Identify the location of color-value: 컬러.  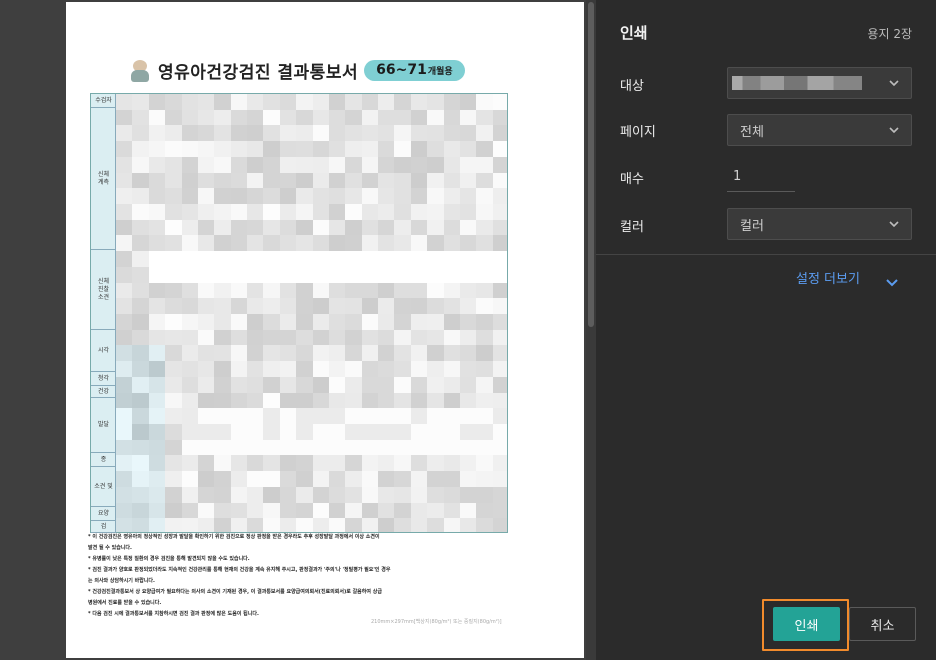
(752, 226).